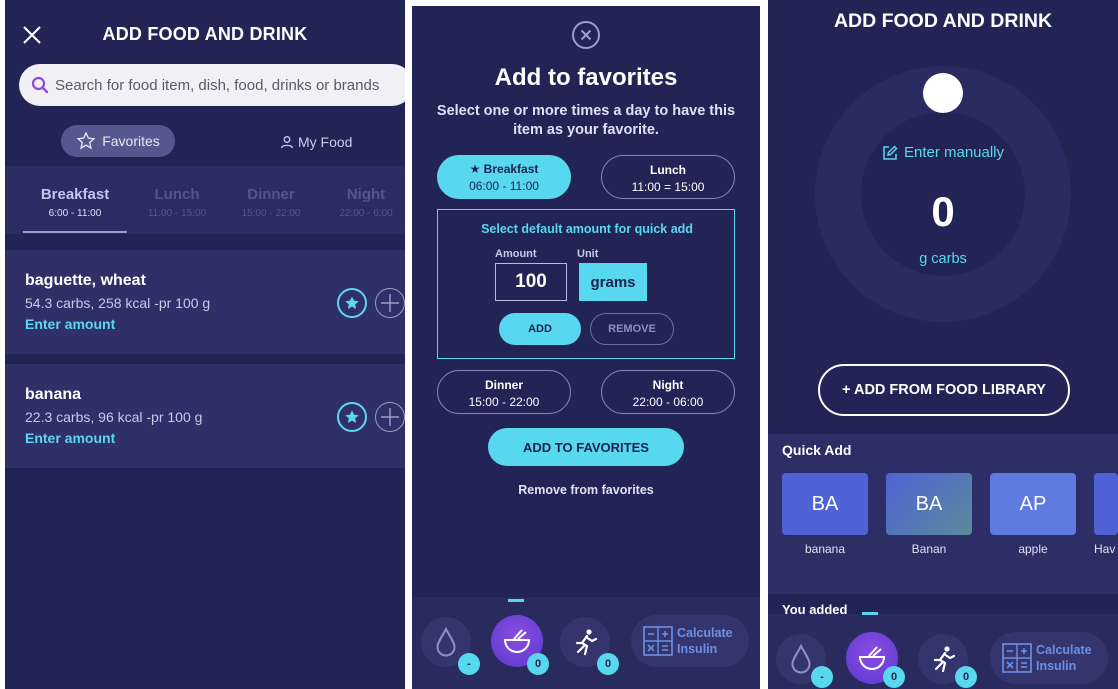 The height and width of the screenshot is (689, 1118). What do you see at coordinates (588, 254) in the screenshot?
I see `unit-label: Unit` at bounding box center [588, 254].